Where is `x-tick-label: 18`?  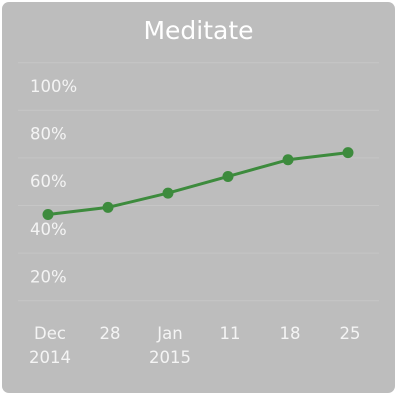
x-tick-label: 18 is located at coordinates (290, 333).